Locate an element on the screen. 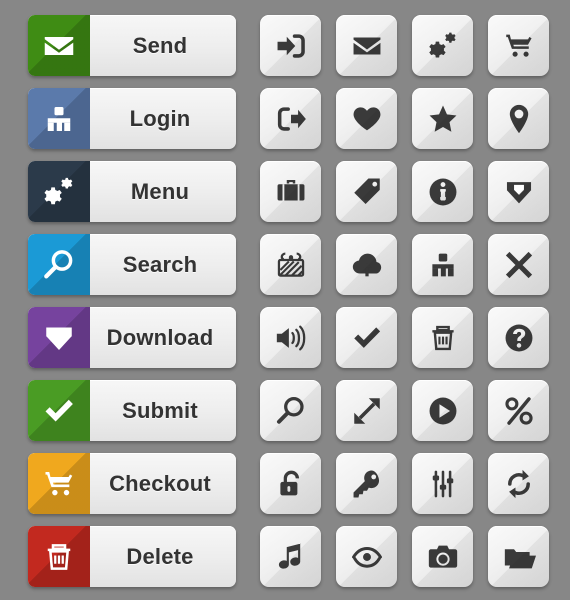 The height and width of the screenshot is (600, 570). button-send: Send is located at coordinates (132, 45).